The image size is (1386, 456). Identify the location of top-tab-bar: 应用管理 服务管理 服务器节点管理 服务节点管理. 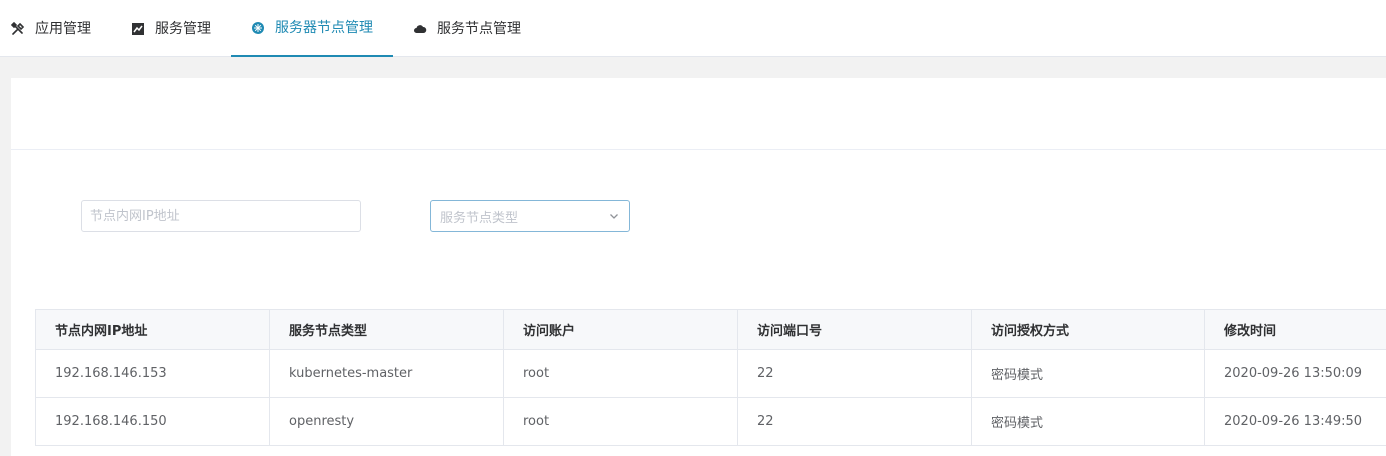
(693, 28).